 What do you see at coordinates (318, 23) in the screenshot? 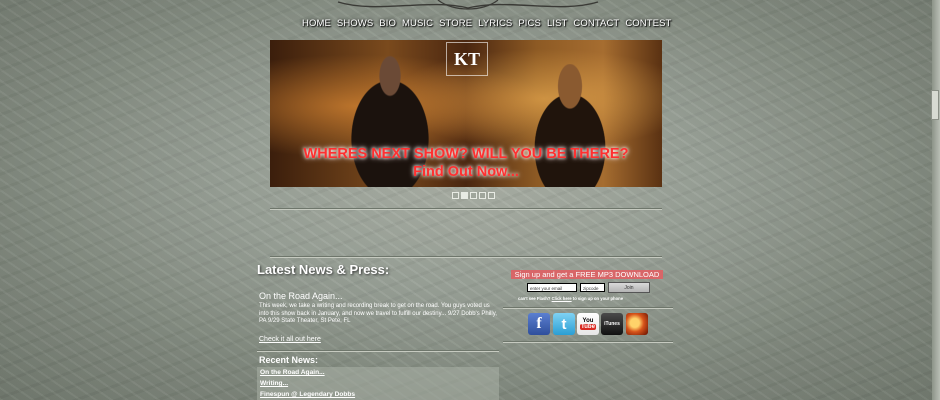
I see `nav-home: HOME` at bounding box center [318, 23].